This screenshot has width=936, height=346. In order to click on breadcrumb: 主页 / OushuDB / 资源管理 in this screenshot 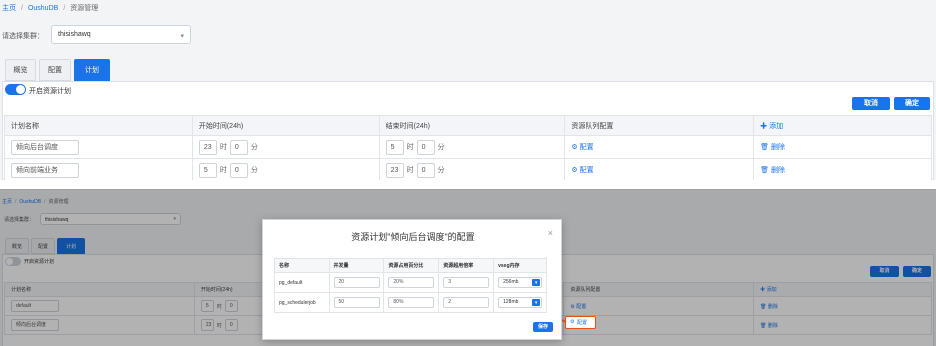, I will do `click(50, 8)`.